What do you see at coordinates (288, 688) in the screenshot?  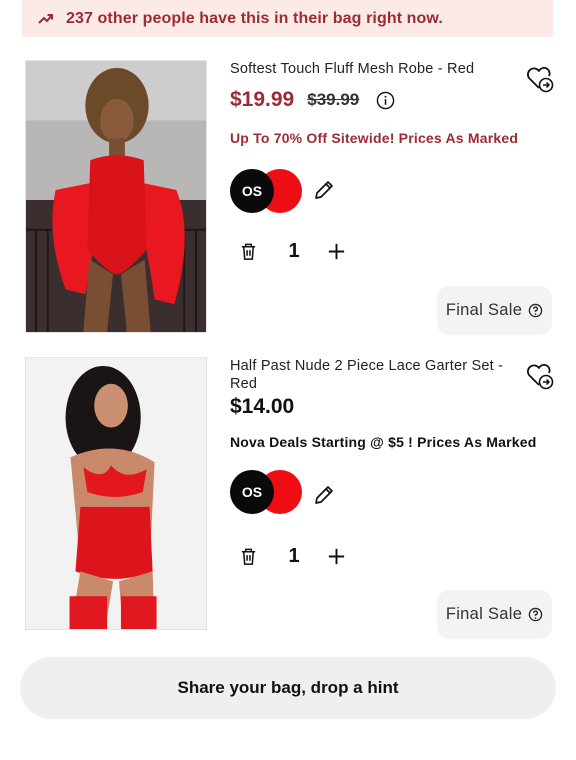 I see `share-bag-button: Share your bag, drop a hint` at bounding box center [288, 688].